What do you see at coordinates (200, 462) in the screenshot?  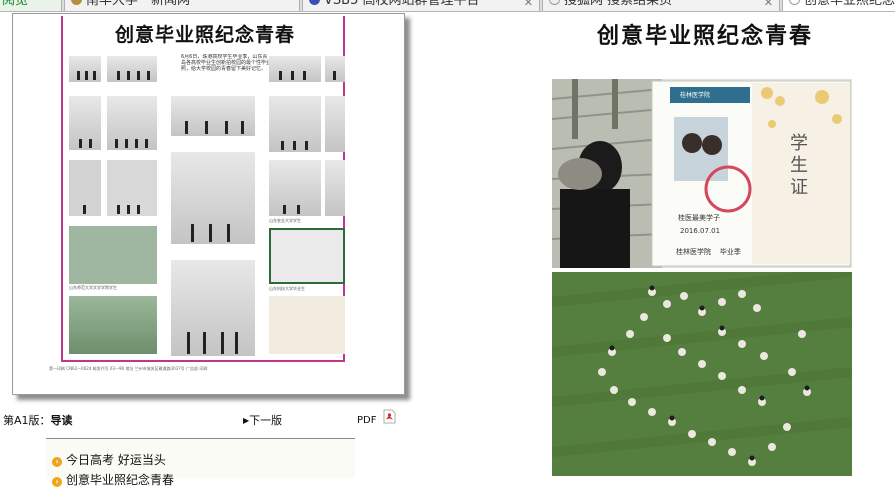 I see `headline-list: › 今日高考 好运当头 › 创意毕业照纪念青春` at bounding box center [200, 462].